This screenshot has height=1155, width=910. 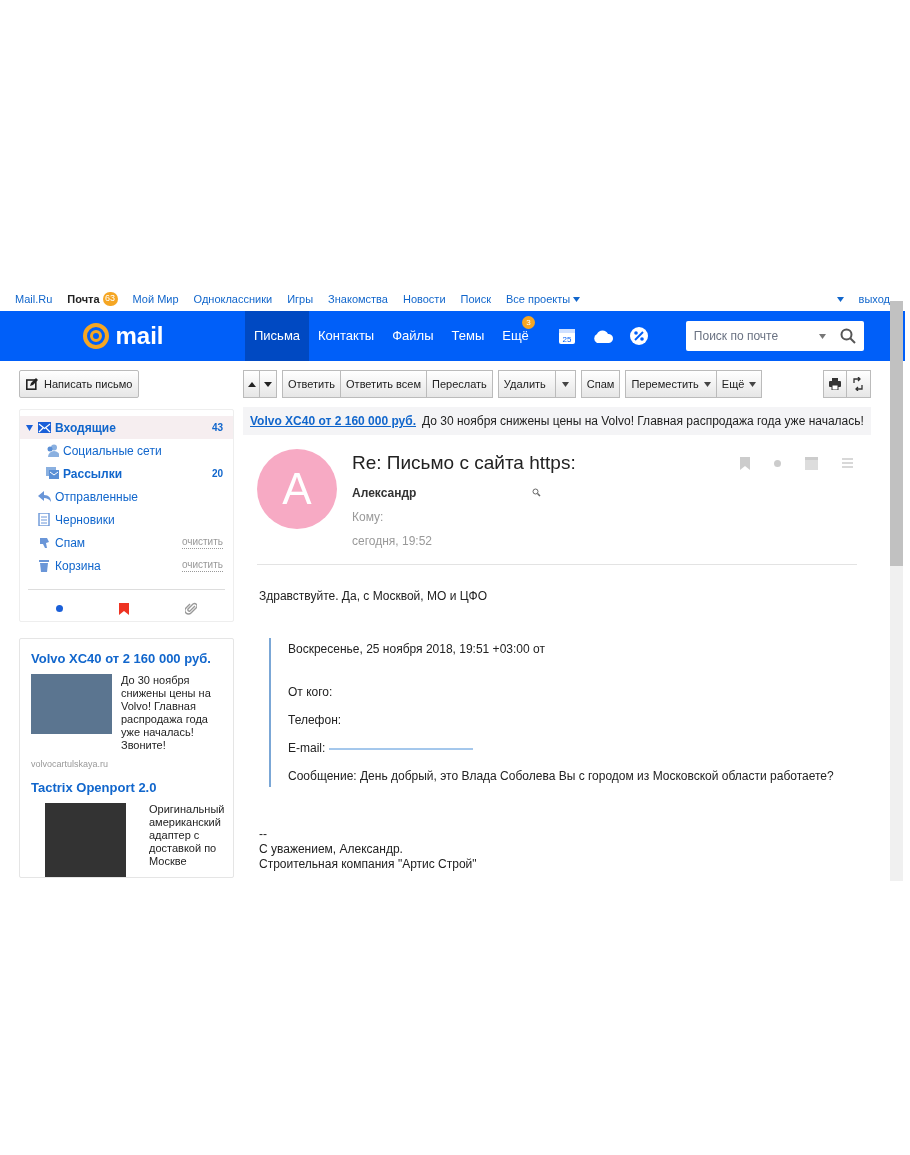 I want to click on folder-item: Входящие 43, so click(x=126, y=427).